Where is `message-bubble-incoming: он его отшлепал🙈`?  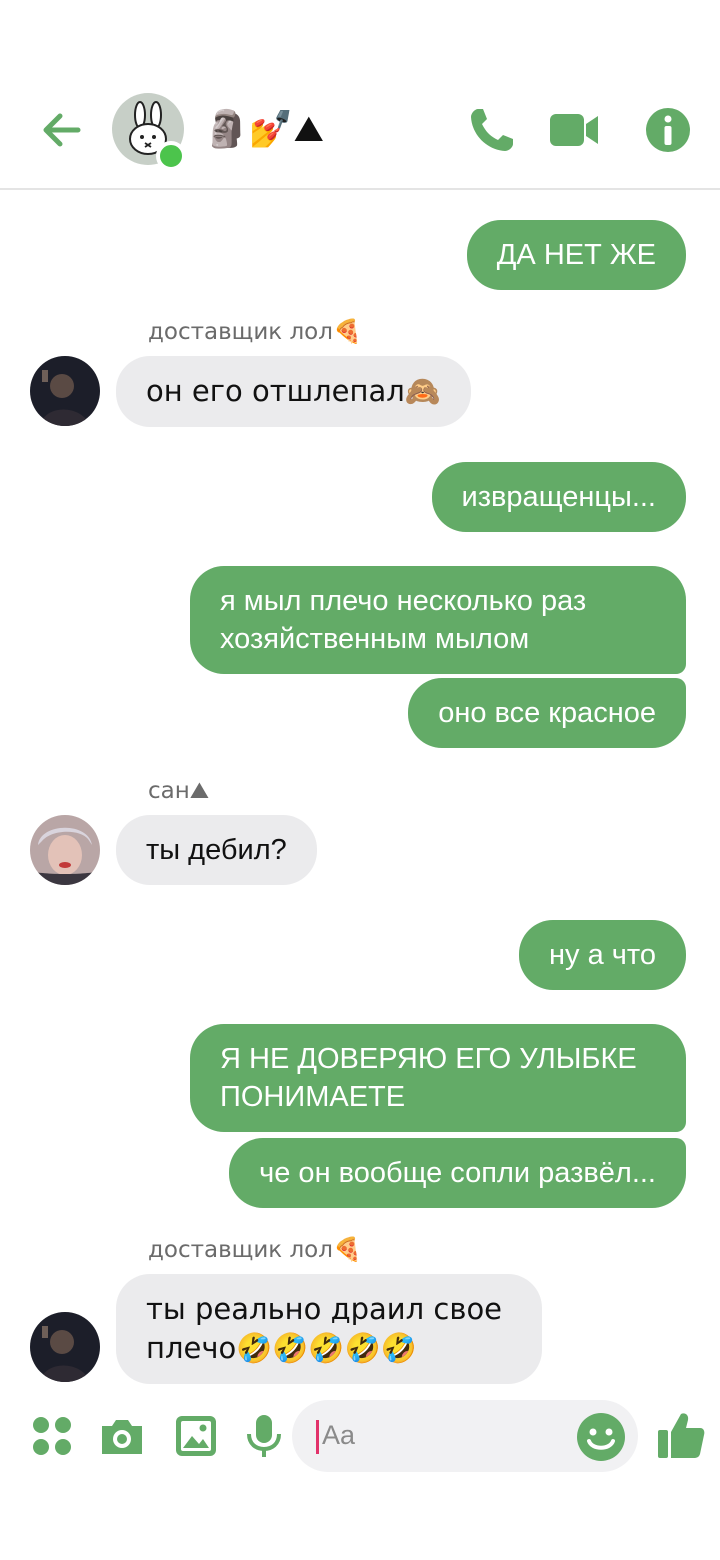
message-bubble-incoming: он его отшлепал🙈 is located at coordinates (293, 391).